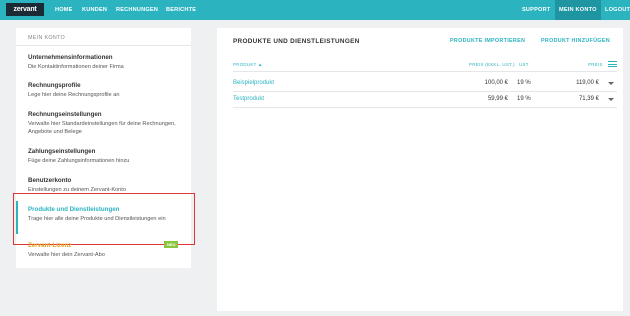  What do you see at coordinates (76, 67) in the screenshot?
I see `sidebar-item-description: Die Kontaktinformationen deiner Firma` at bounding box center [76, 67].